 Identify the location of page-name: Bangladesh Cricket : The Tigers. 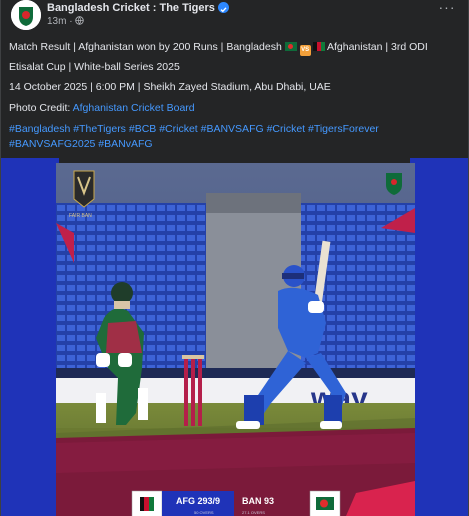
(131, 8).